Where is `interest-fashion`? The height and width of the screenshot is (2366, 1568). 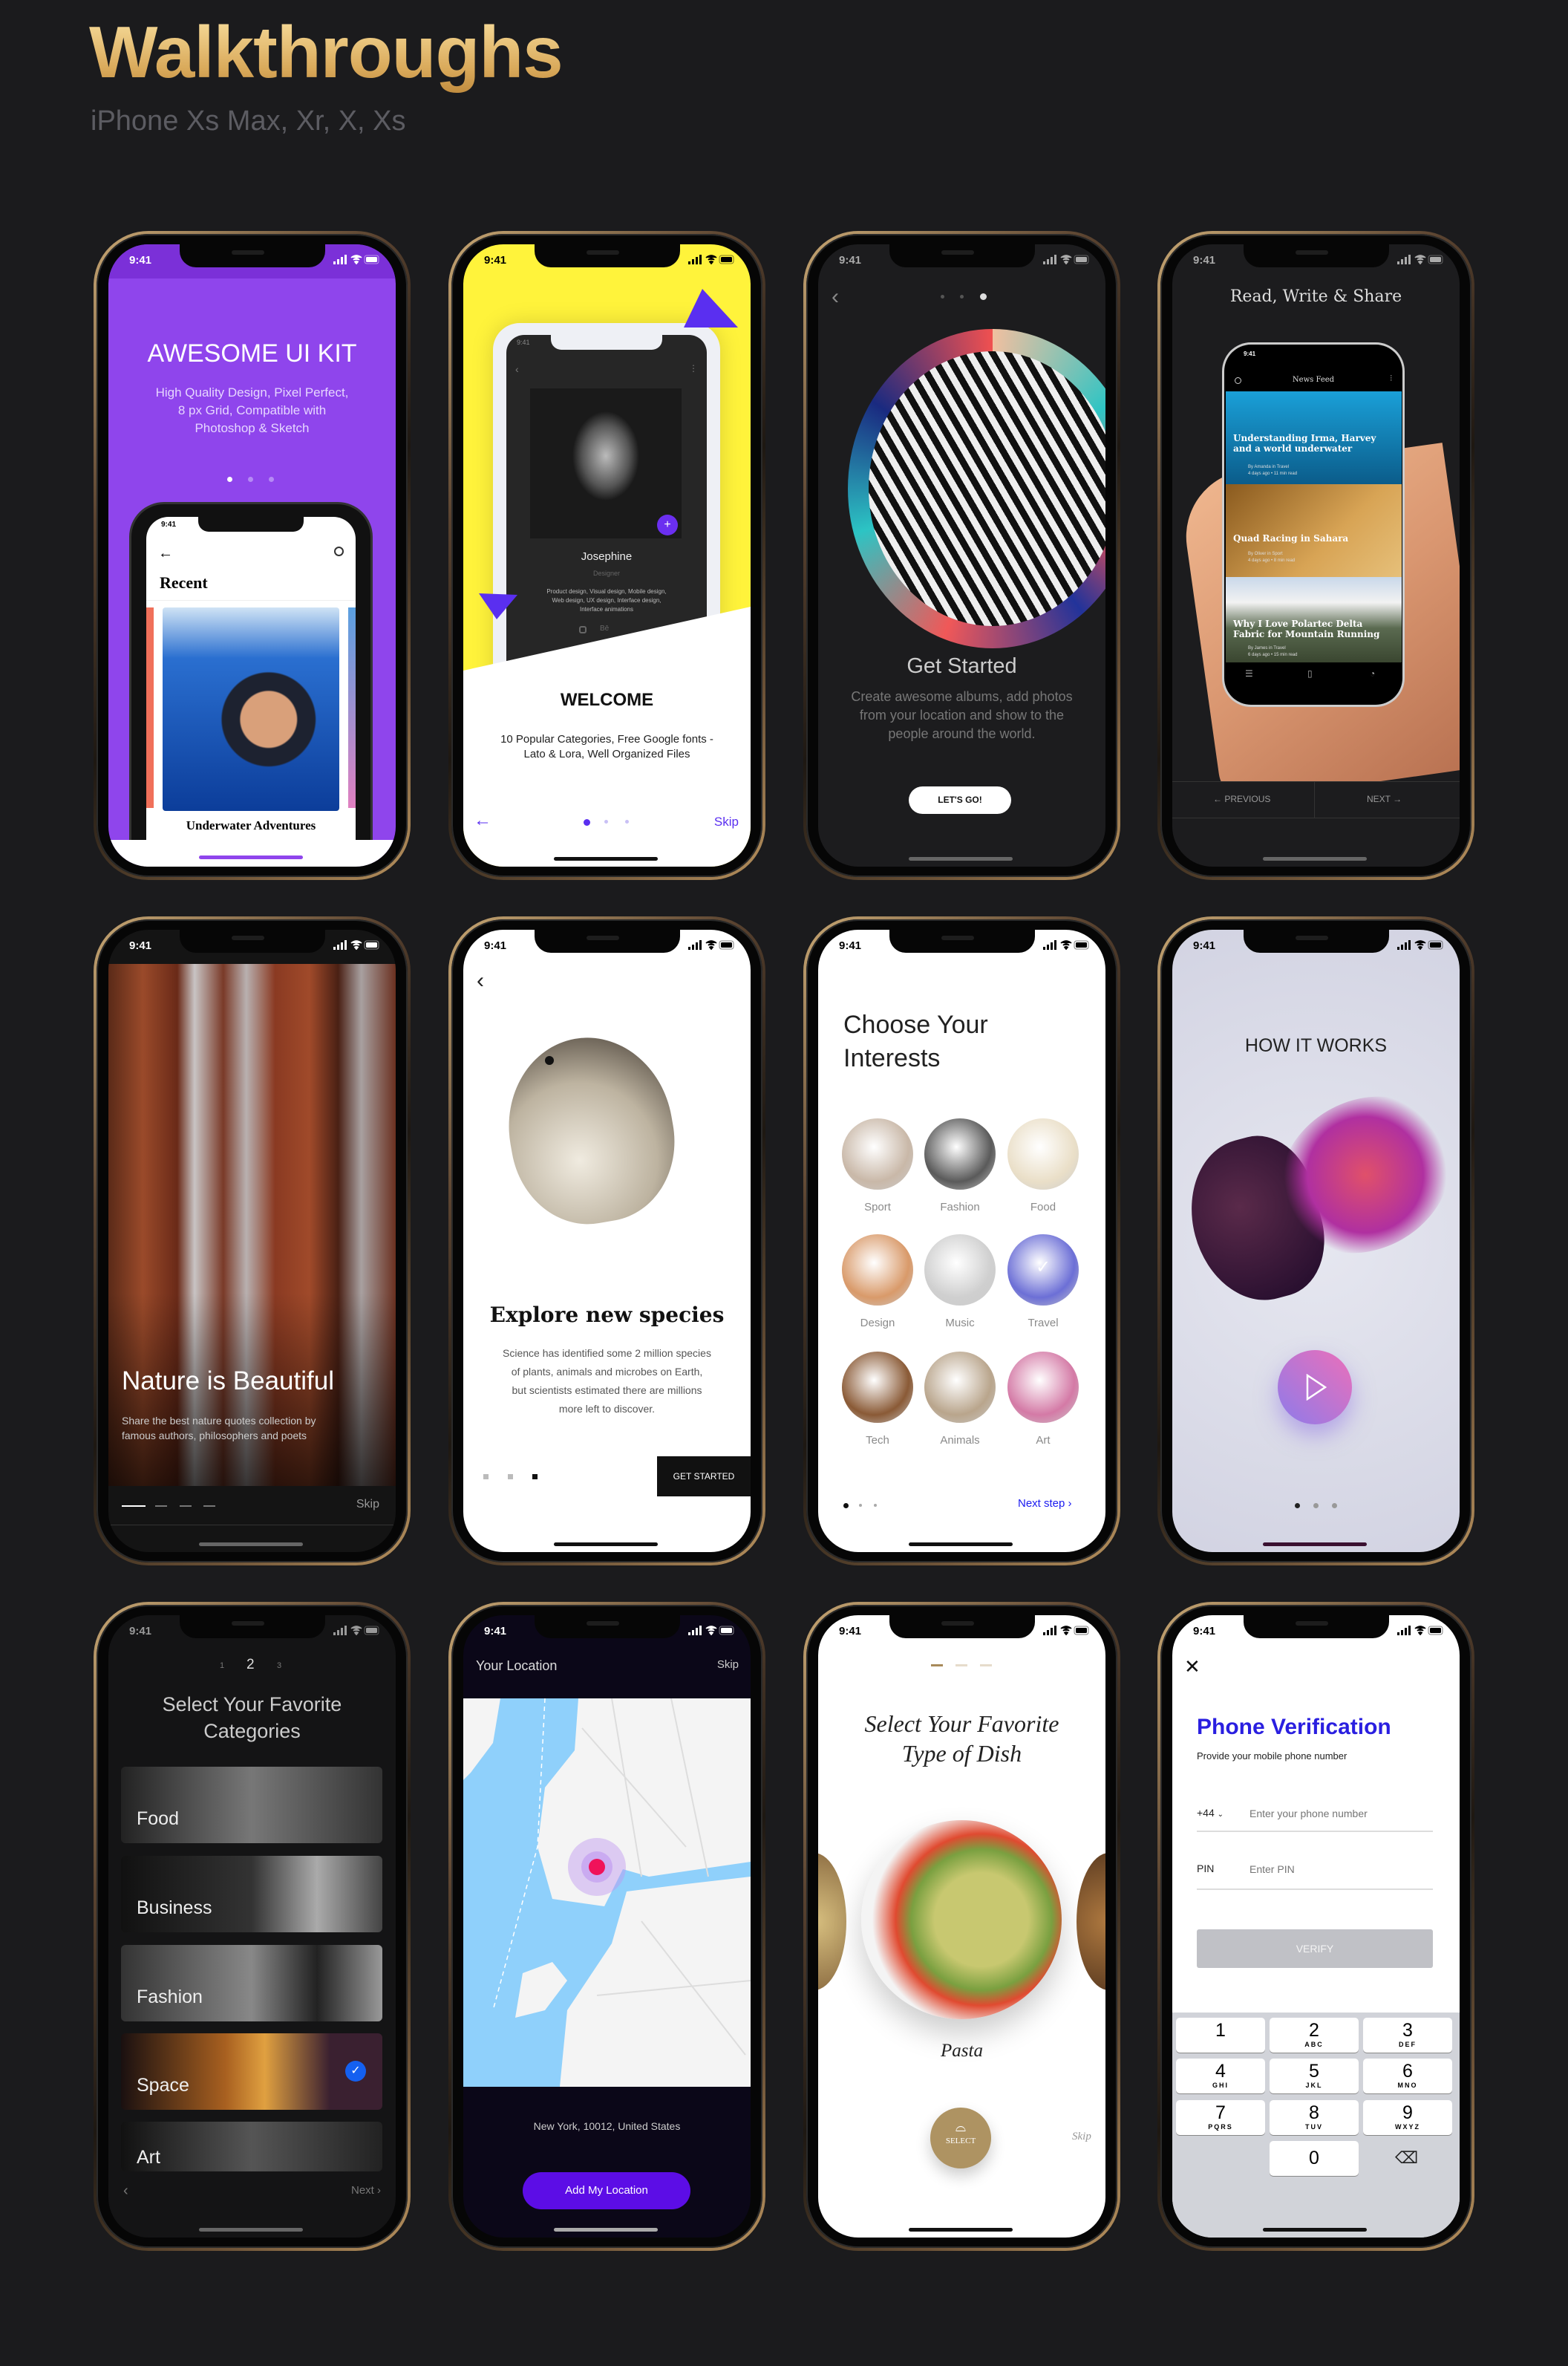 interest-fashion is located at coordinates (960, 1154).